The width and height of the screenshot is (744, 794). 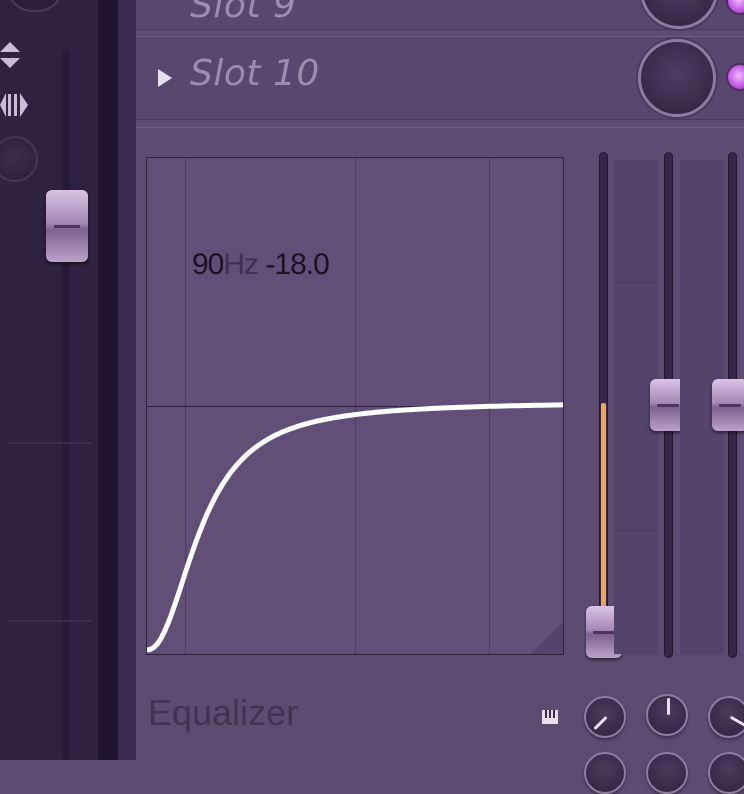 What do you see at coordinates (15, 105) in the screenshot?
I see `left-right-arrows-icon` at bounding box center [15, 105].